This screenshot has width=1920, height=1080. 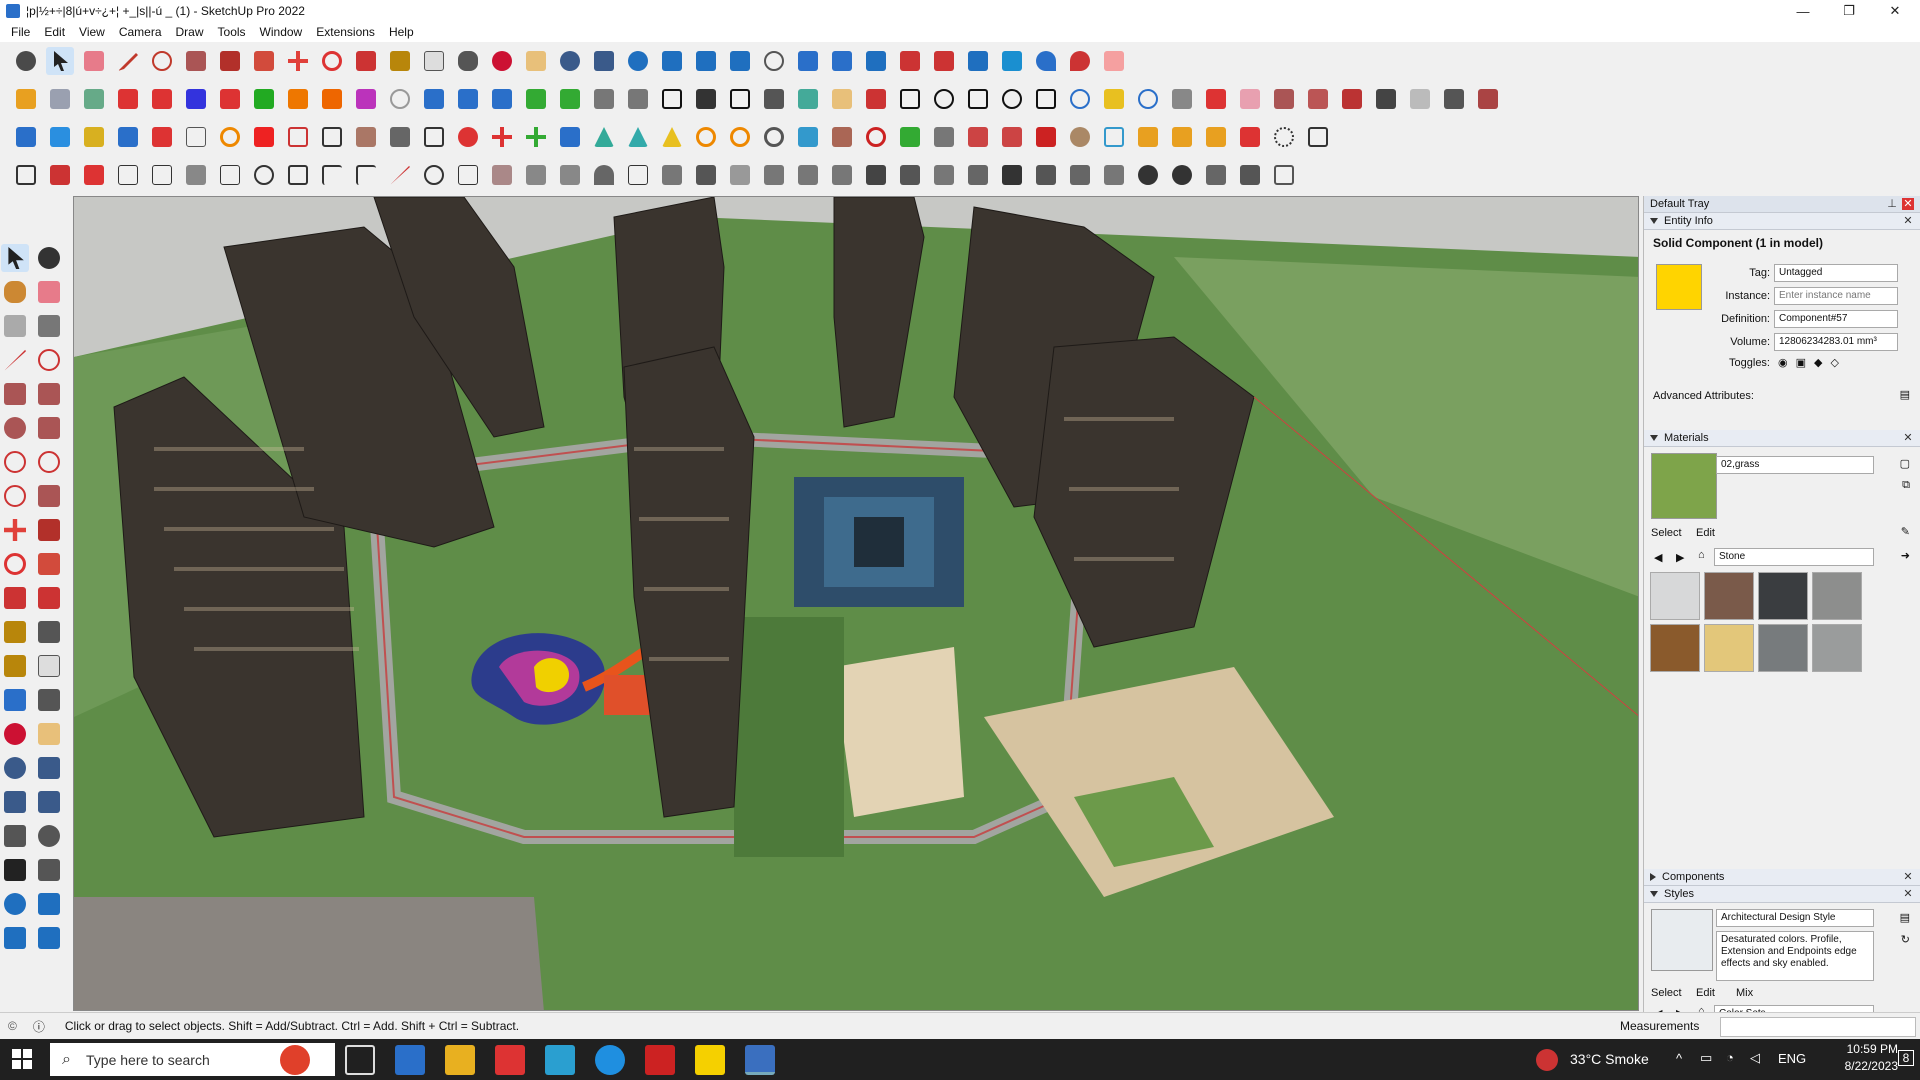 I want to click on component-icon, so click(x=944, y=137).